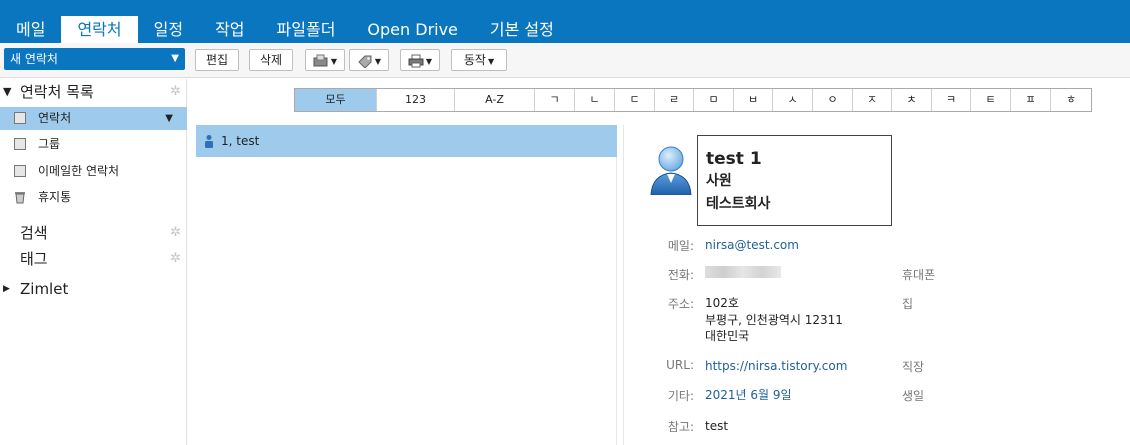  I want to click on list-item-label: 1, test, so click(240, 141).